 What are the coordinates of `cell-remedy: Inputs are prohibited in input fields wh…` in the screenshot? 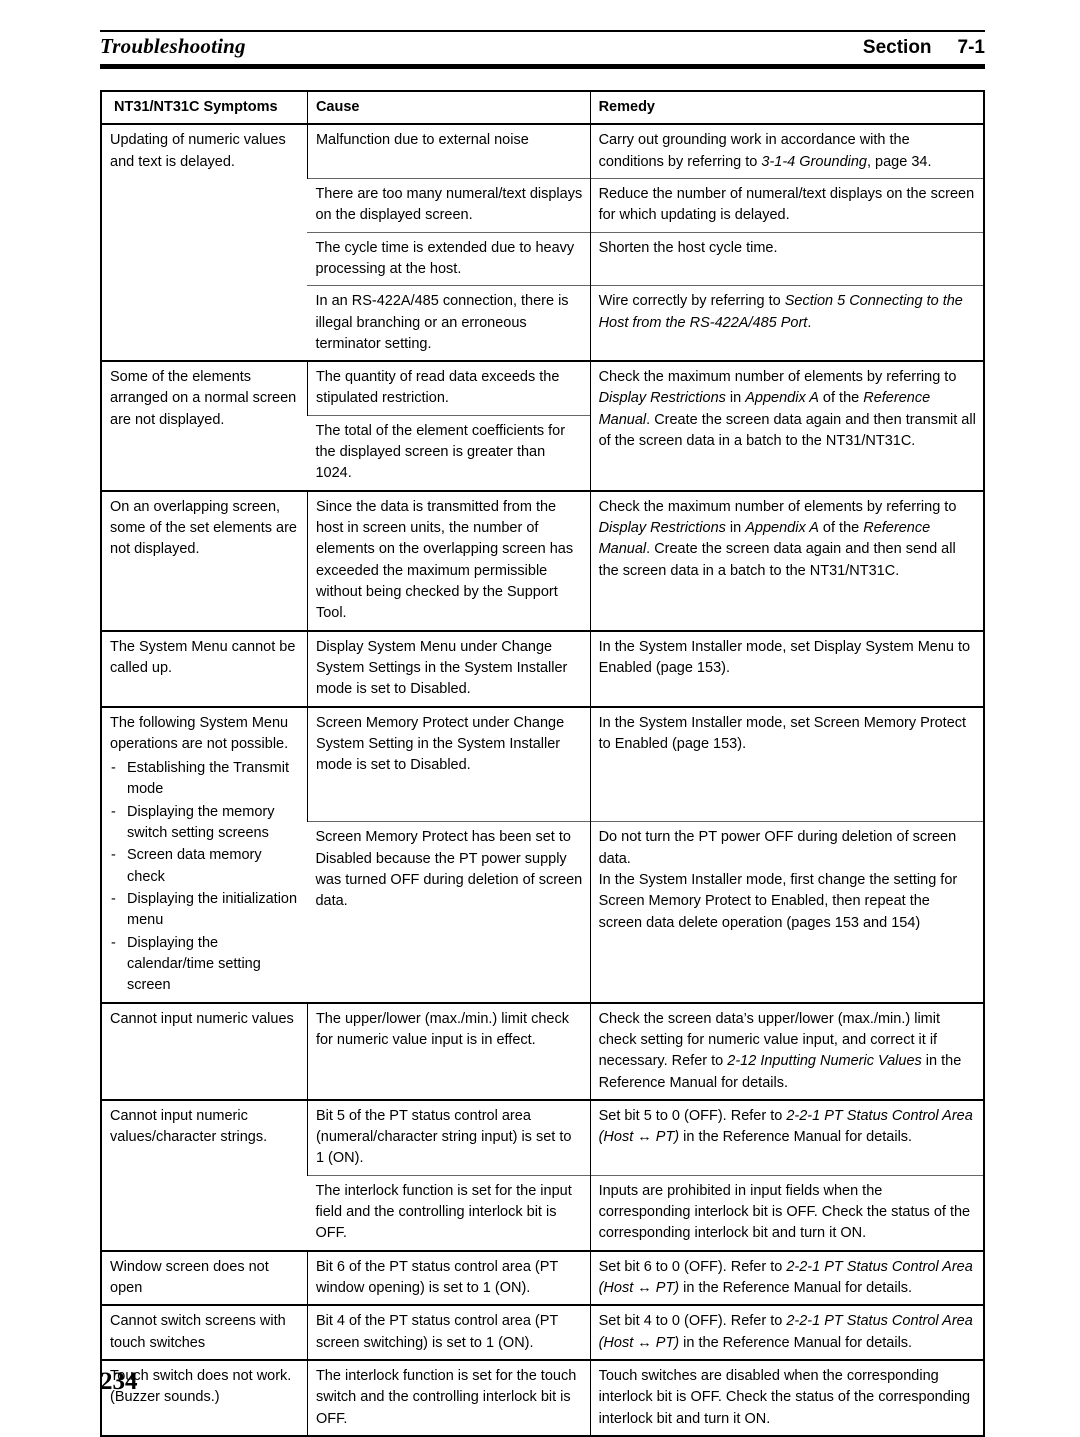 It's located at (786, 1212).